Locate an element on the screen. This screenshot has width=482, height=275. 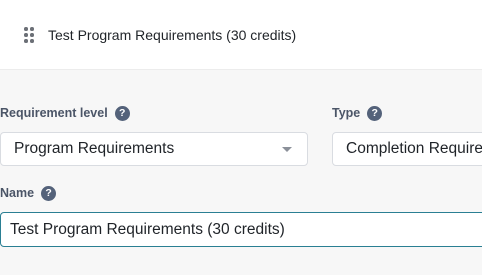
requirement-title: Test Program Requirements (30 credits) is located at coordinates (172, 35).